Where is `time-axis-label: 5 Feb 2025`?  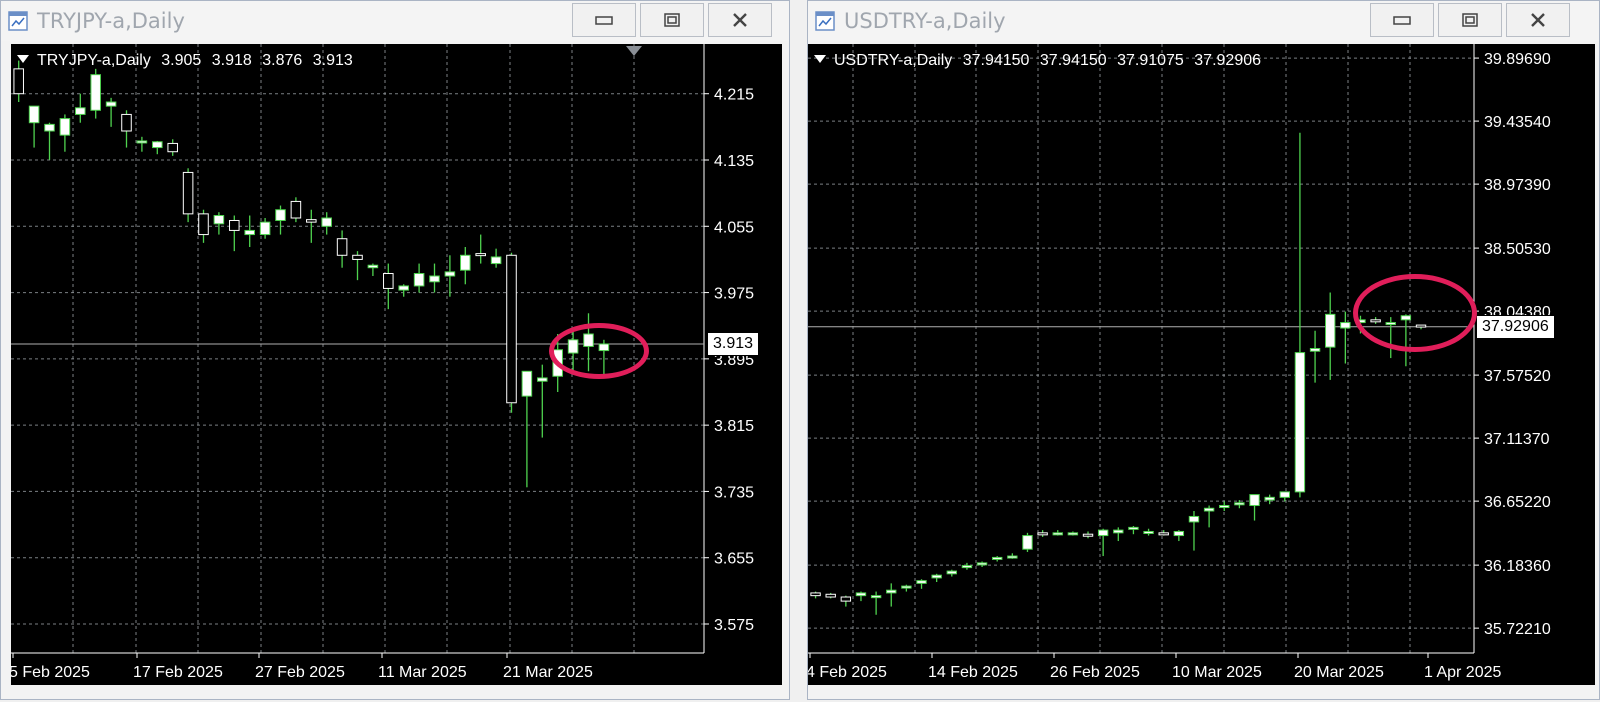
time-axis-label: 5 Feb 2025 is located at coordinates (50, 672).